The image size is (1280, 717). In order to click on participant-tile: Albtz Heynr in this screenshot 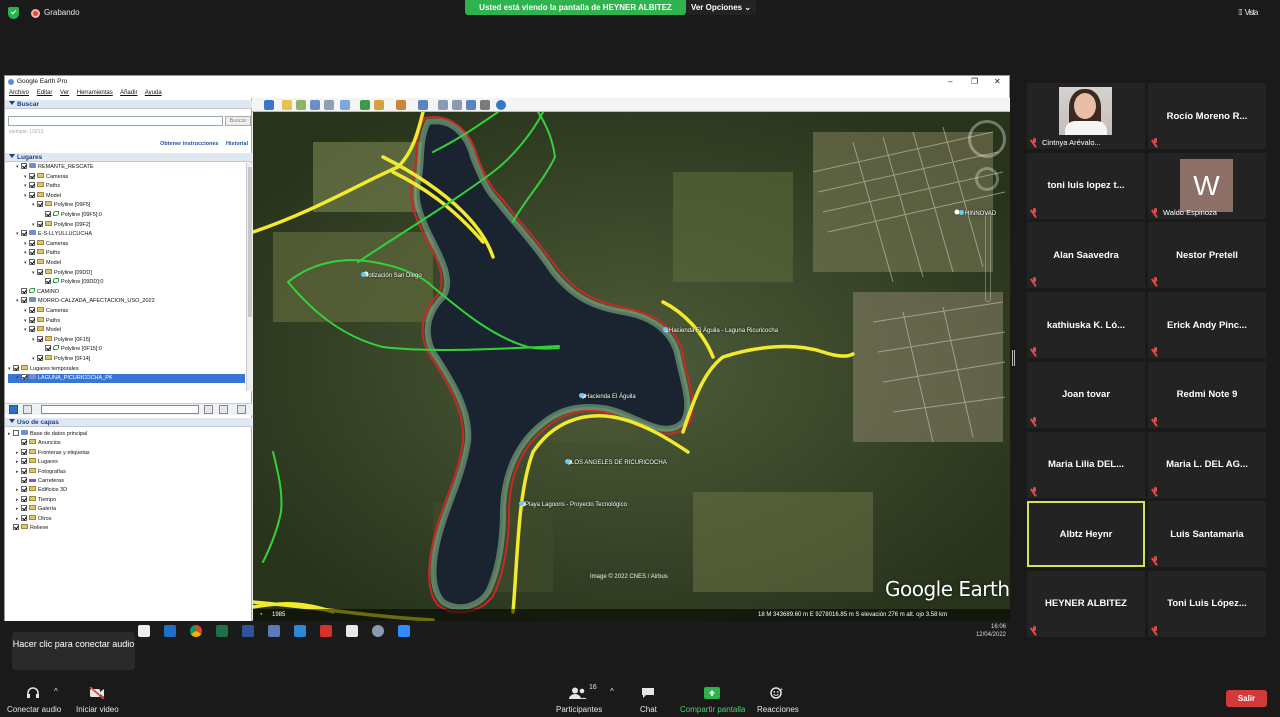, I will do `click(1086, 534)`.